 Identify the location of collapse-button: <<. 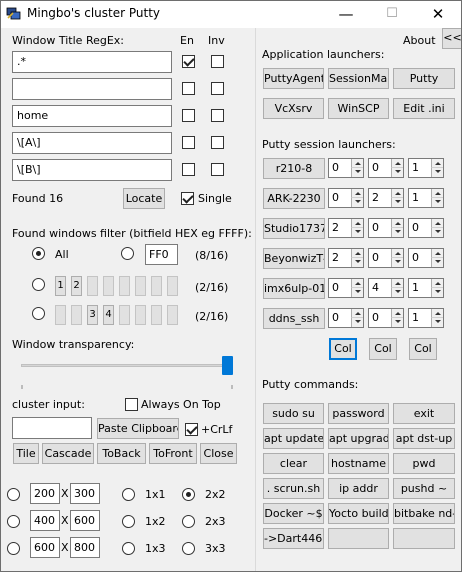
(451, 38).